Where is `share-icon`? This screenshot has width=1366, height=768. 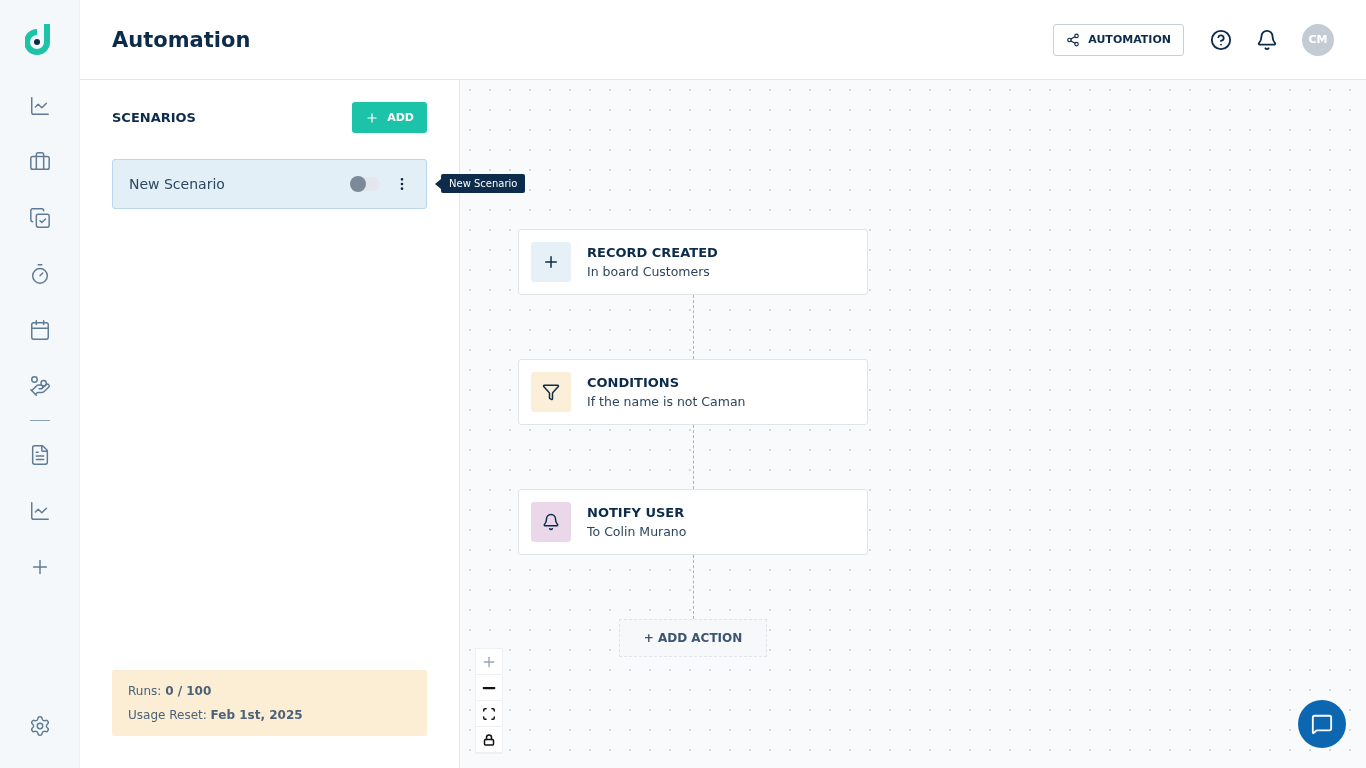 share-icon is located at coordinates (1073, 39).